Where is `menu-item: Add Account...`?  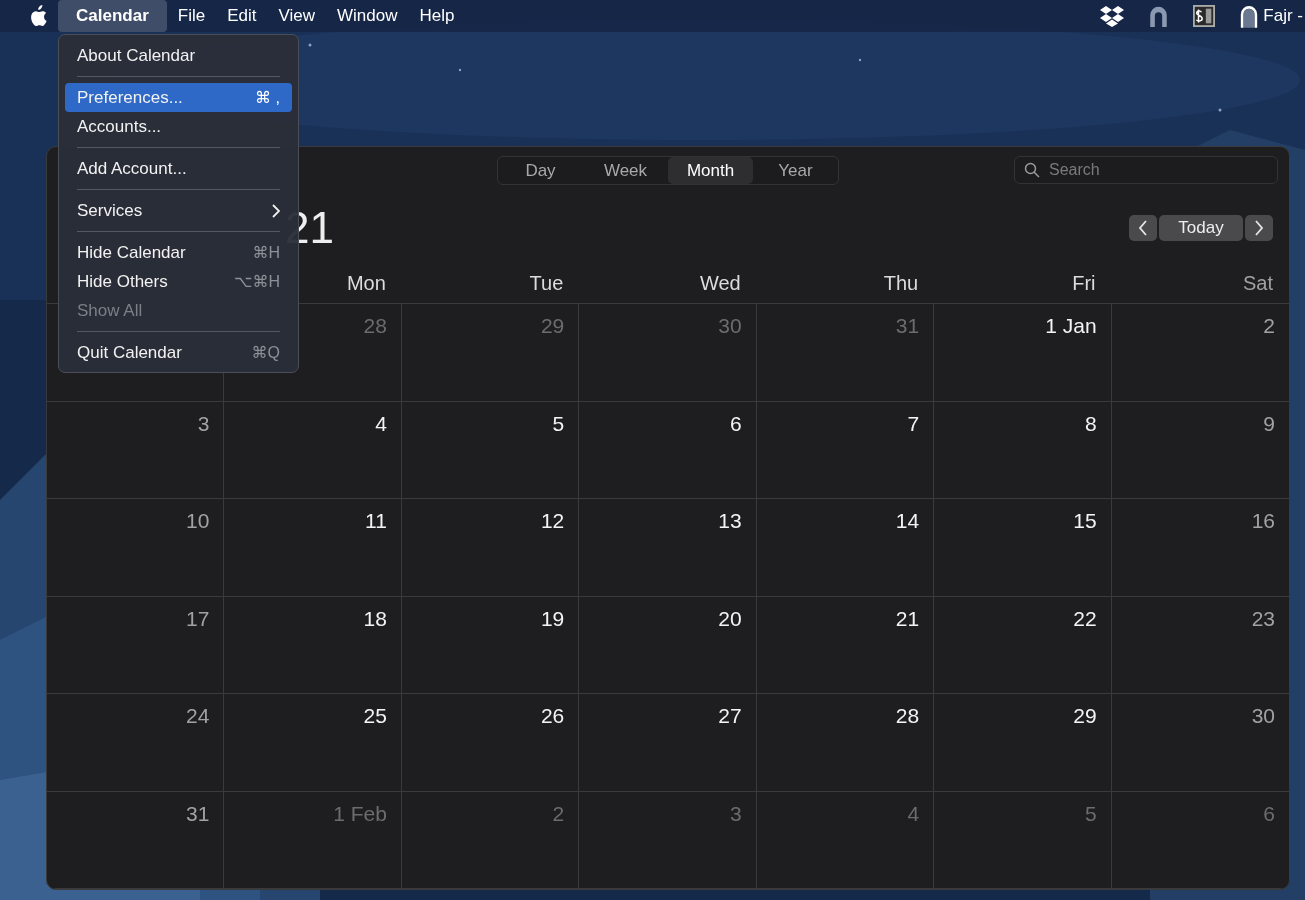 menu-item: Add Account... is located at coordinates (178, 168).